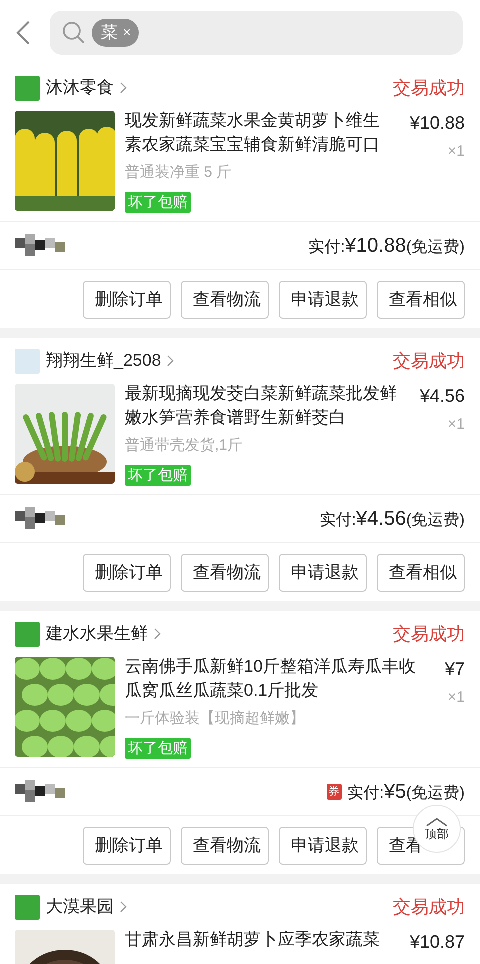  What do you see at coordinates (184, 446) in the screenshot?
I see `product-spec: 普通带壳发货,1斤` at bounding box center [184, 446].